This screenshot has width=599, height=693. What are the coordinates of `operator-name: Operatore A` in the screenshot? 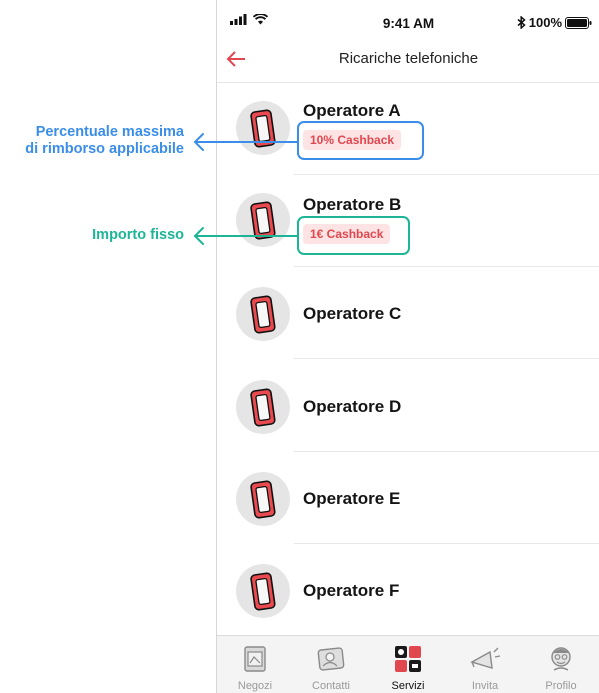 It's located at (352, 110).